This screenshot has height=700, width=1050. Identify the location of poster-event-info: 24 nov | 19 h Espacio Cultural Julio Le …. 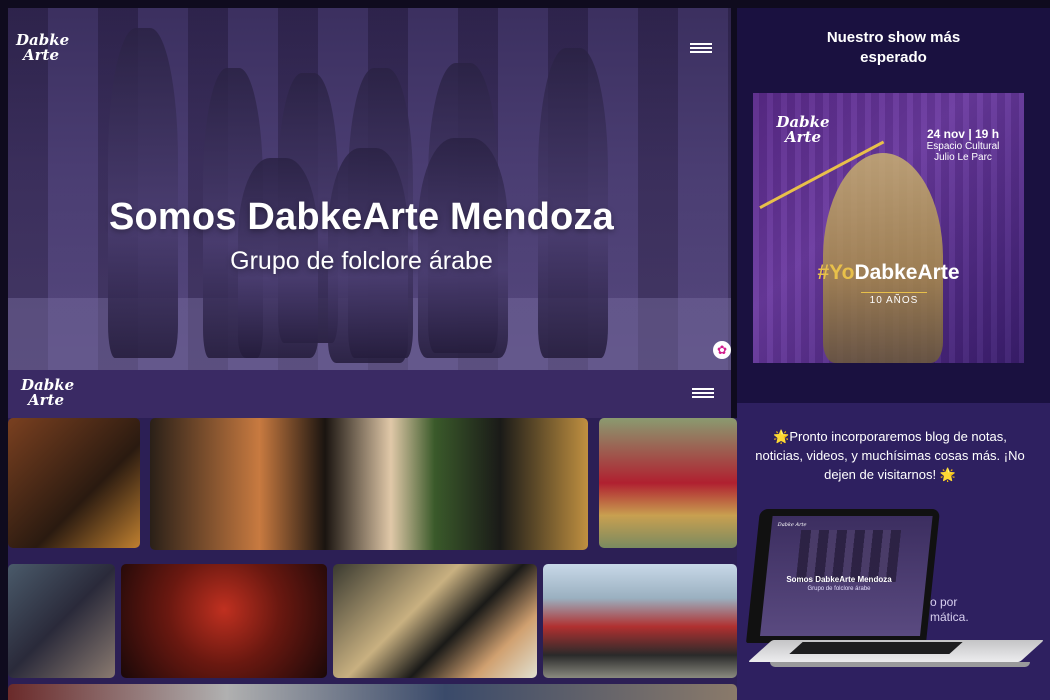
(963, 145).